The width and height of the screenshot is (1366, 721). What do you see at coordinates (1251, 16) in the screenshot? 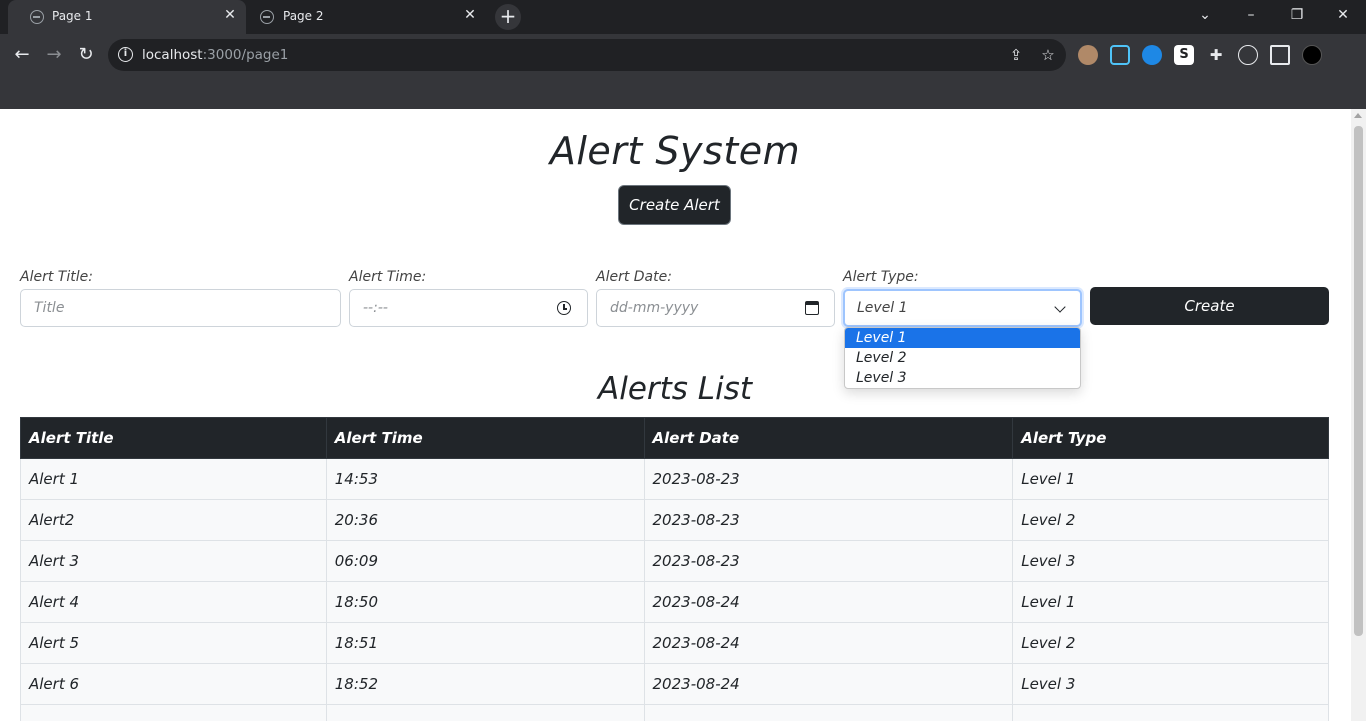
I see `minimize-icon: –` at bounding box center [1251, 16].